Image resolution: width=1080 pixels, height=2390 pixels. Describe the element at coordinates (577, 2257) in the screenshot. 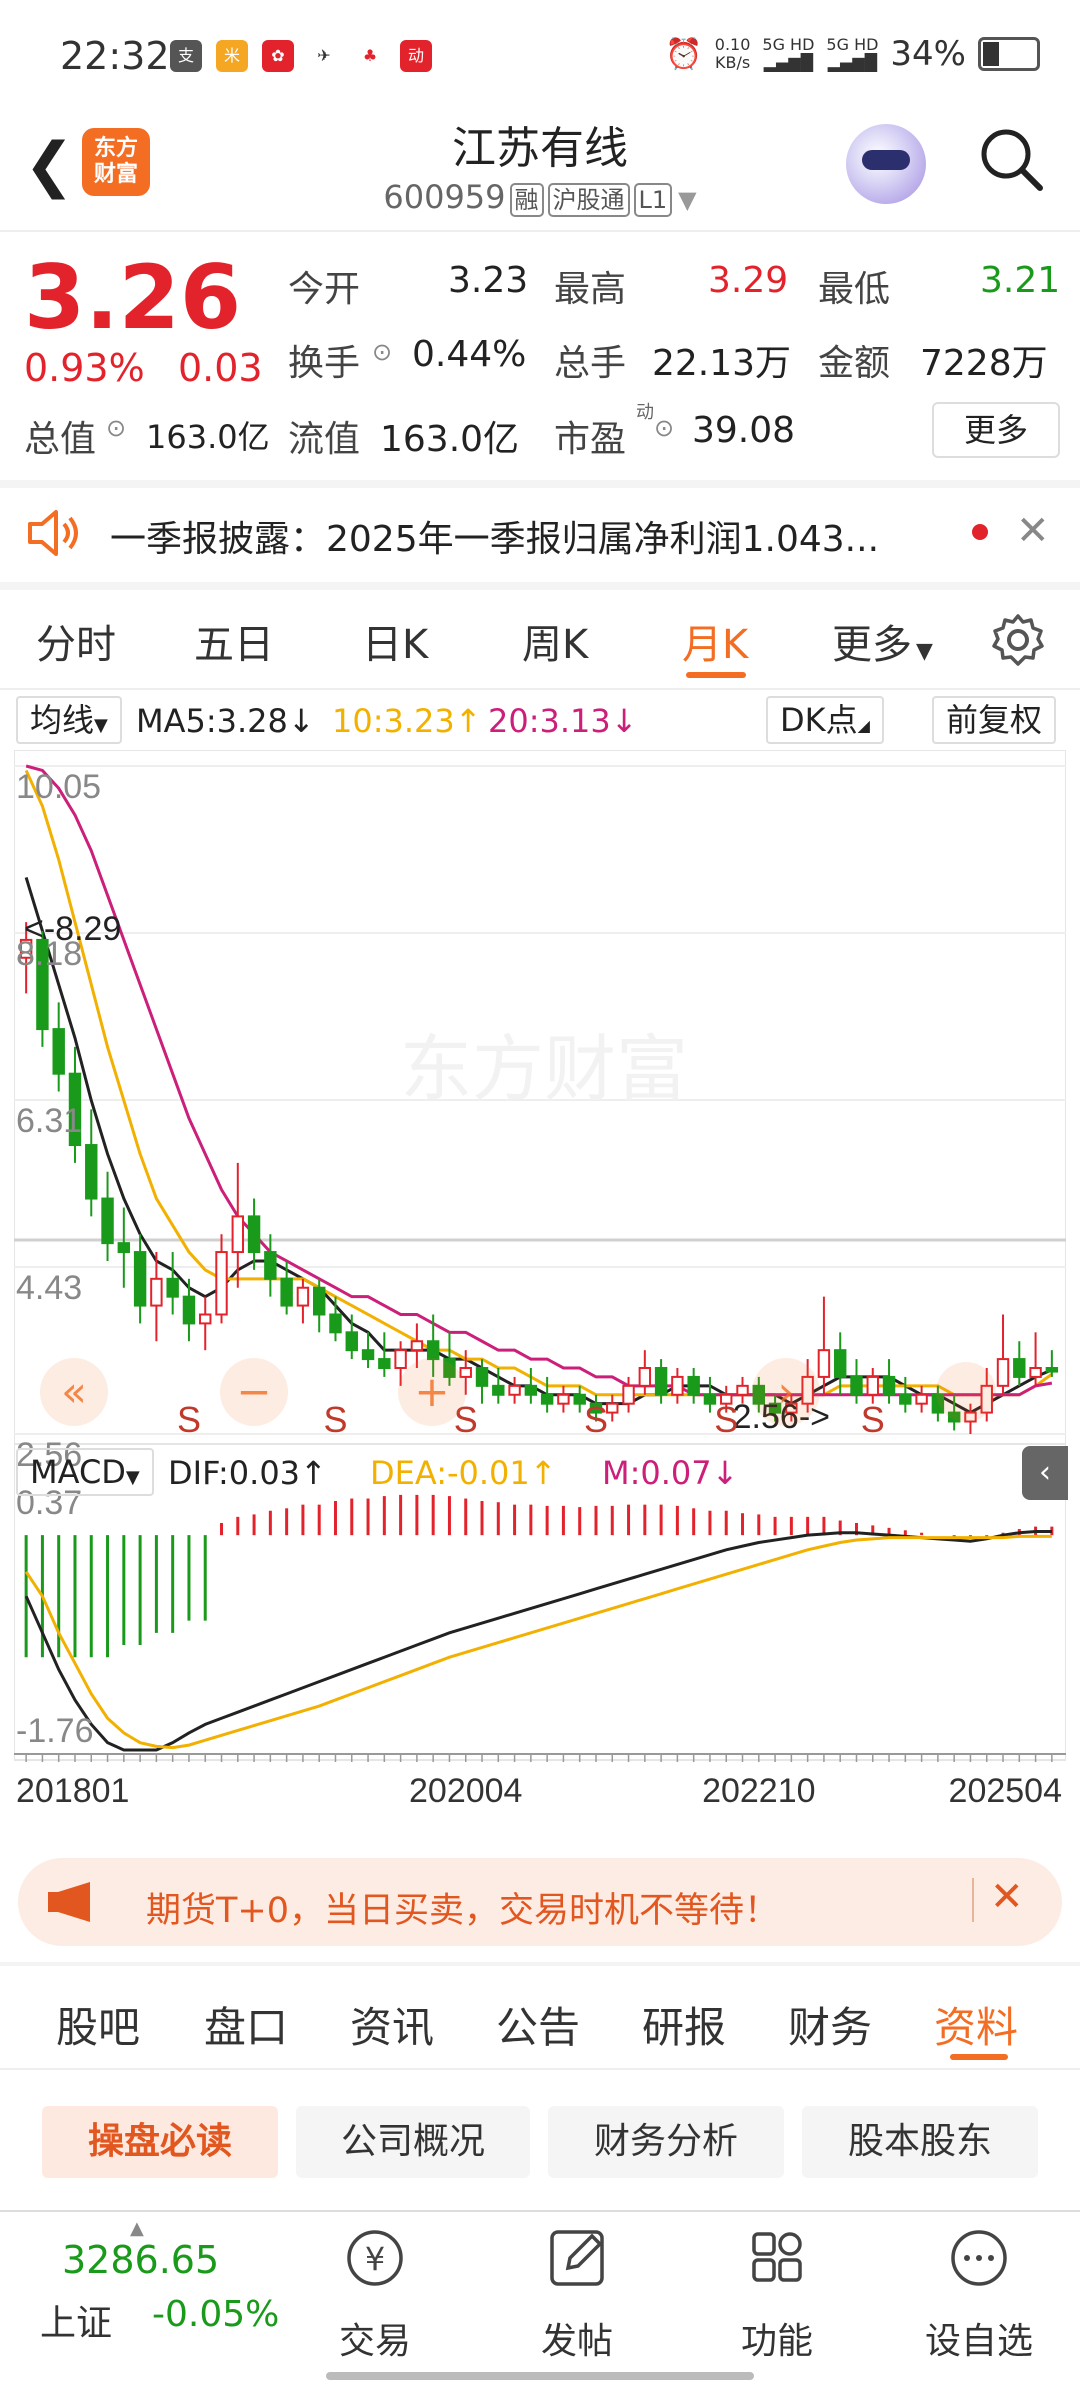

I see `post-edit-icon` at that location.